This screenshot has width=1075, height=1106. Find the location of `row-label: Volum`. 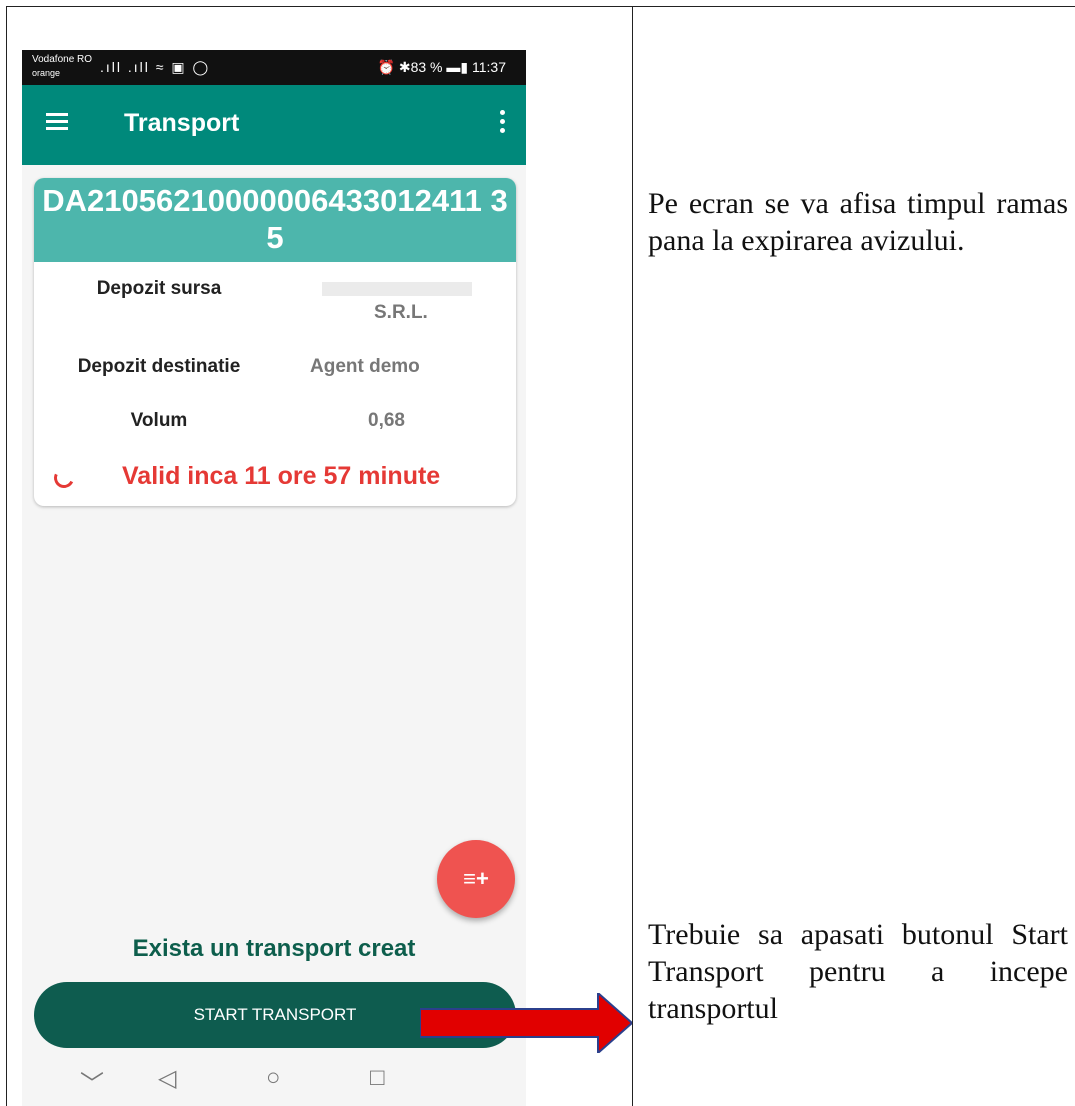

row-label: Volum is located at coordinates (159, 420).